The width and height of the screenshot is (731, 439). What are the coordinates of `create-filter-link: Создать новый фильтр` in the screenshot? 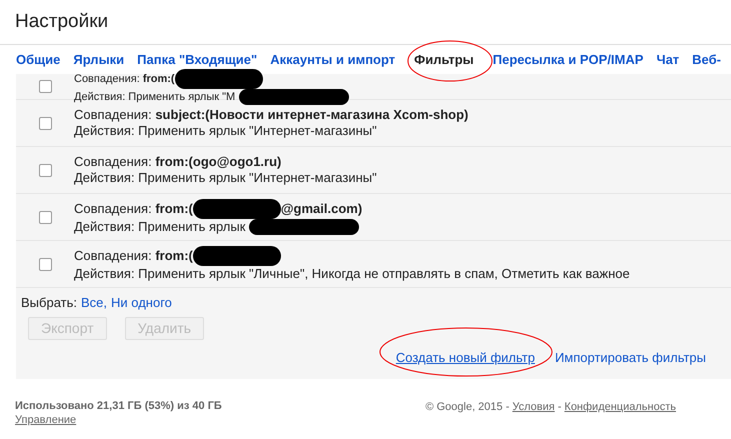 It's located at (465, 357).